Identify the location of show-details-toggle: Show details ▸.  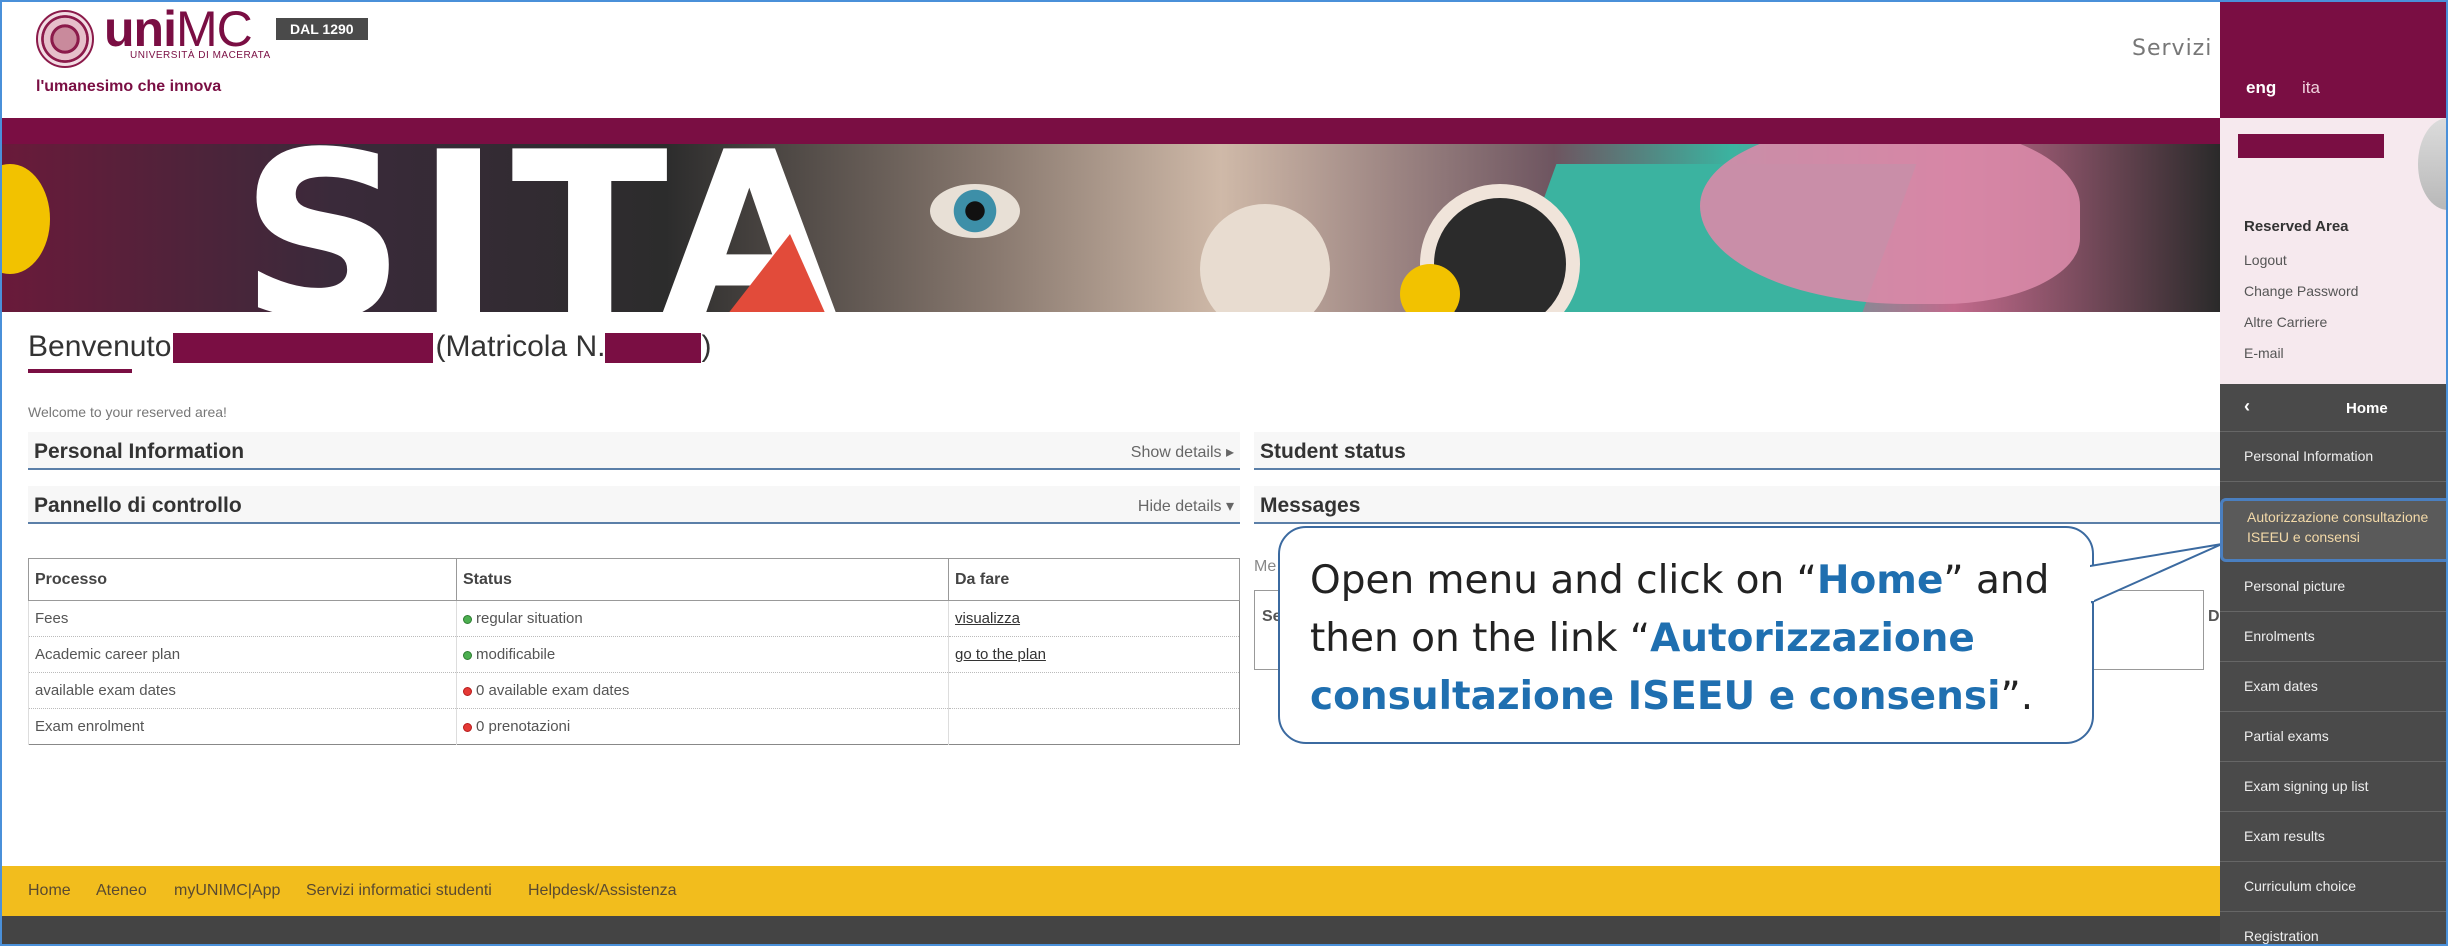
(1182, 452).